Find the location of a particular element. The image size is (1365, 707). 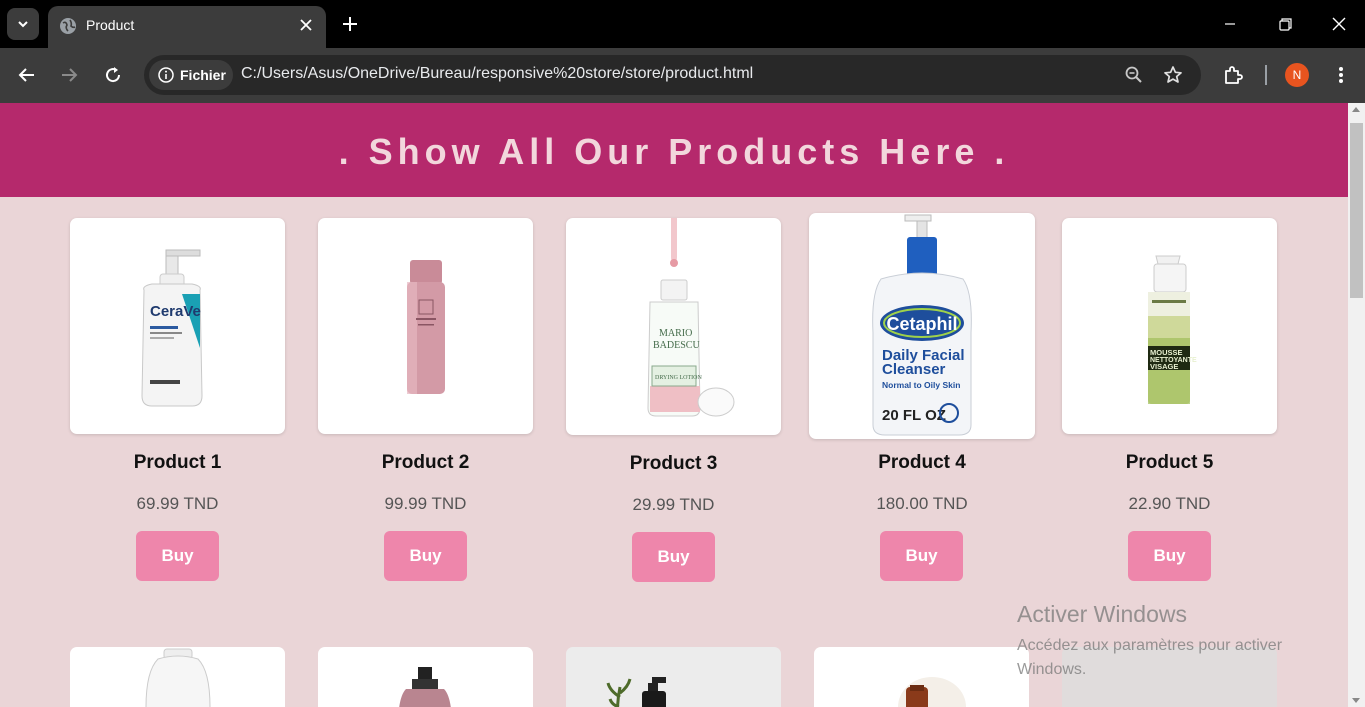

white-bottle-image is located at coordinates (178, 677).